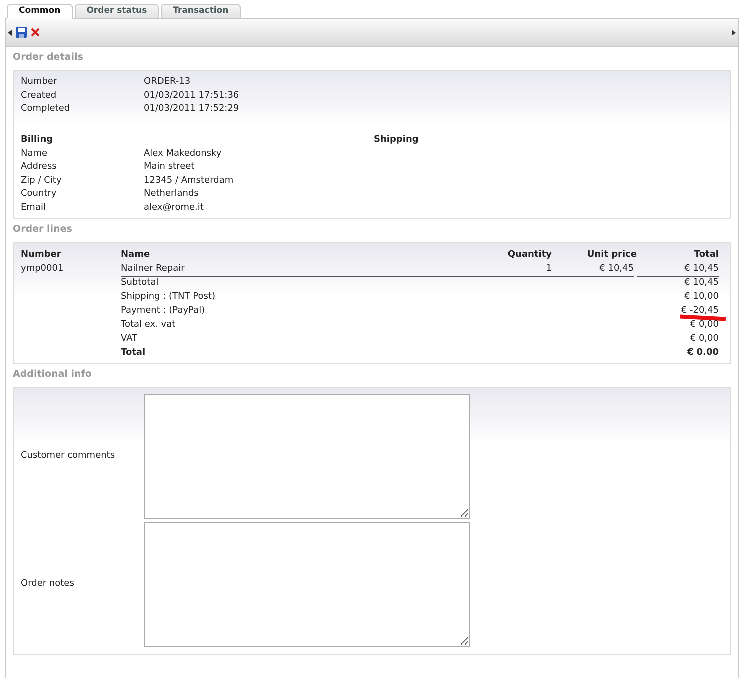 This screenshot has height=678, width=744. I want to click on field-label: Order notes, so click(48, 584).